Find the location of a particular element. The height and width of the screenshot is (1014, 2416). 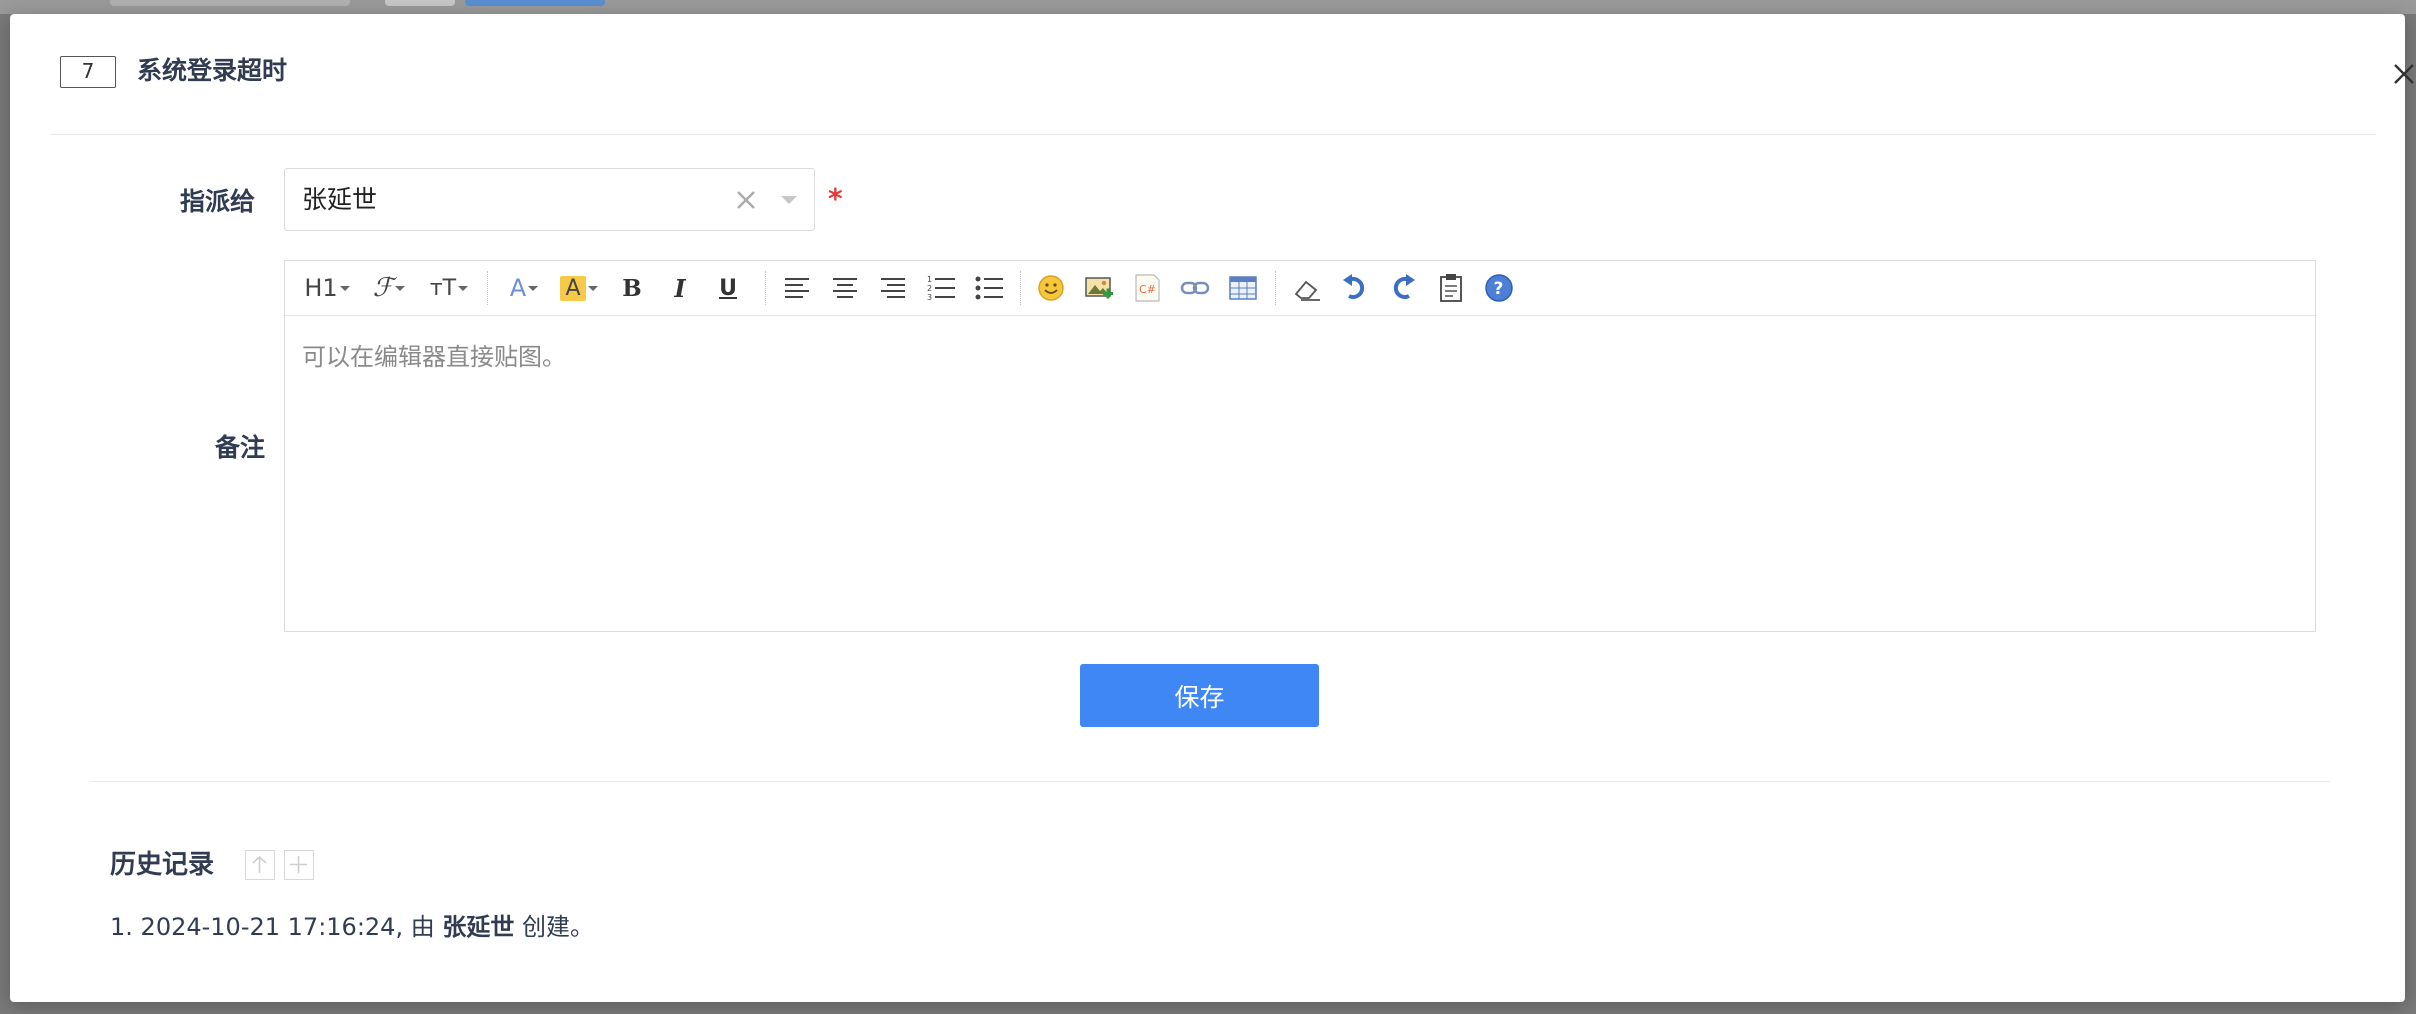

background-title-blur is located at coordinates (230, 3).